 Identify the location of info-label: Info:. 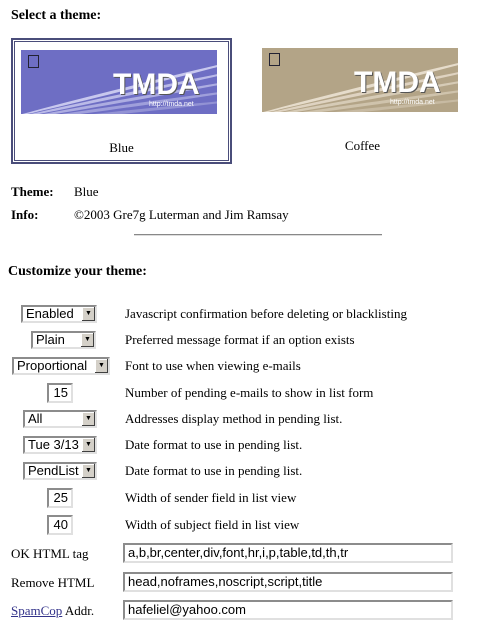
(25, 214).